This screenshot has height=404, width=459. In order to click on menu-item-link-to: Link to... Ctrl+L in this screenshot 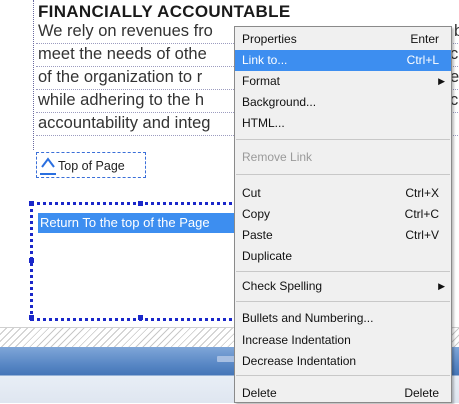, I will do `click(343, 60)`.